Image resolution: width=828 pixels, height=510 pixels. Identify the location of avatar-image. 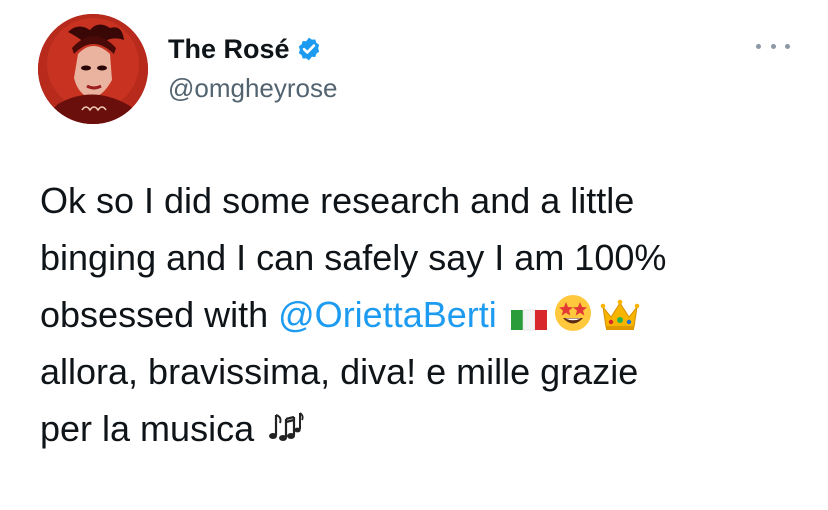
(93, 69).